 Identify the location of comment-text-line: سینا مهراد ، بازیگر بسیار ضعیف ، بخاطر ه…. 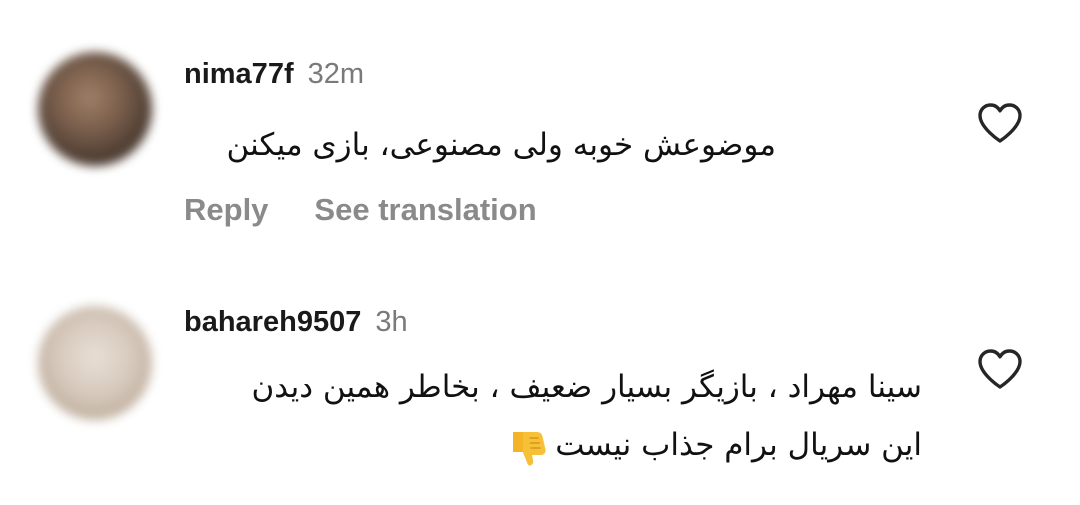
(586, 387).